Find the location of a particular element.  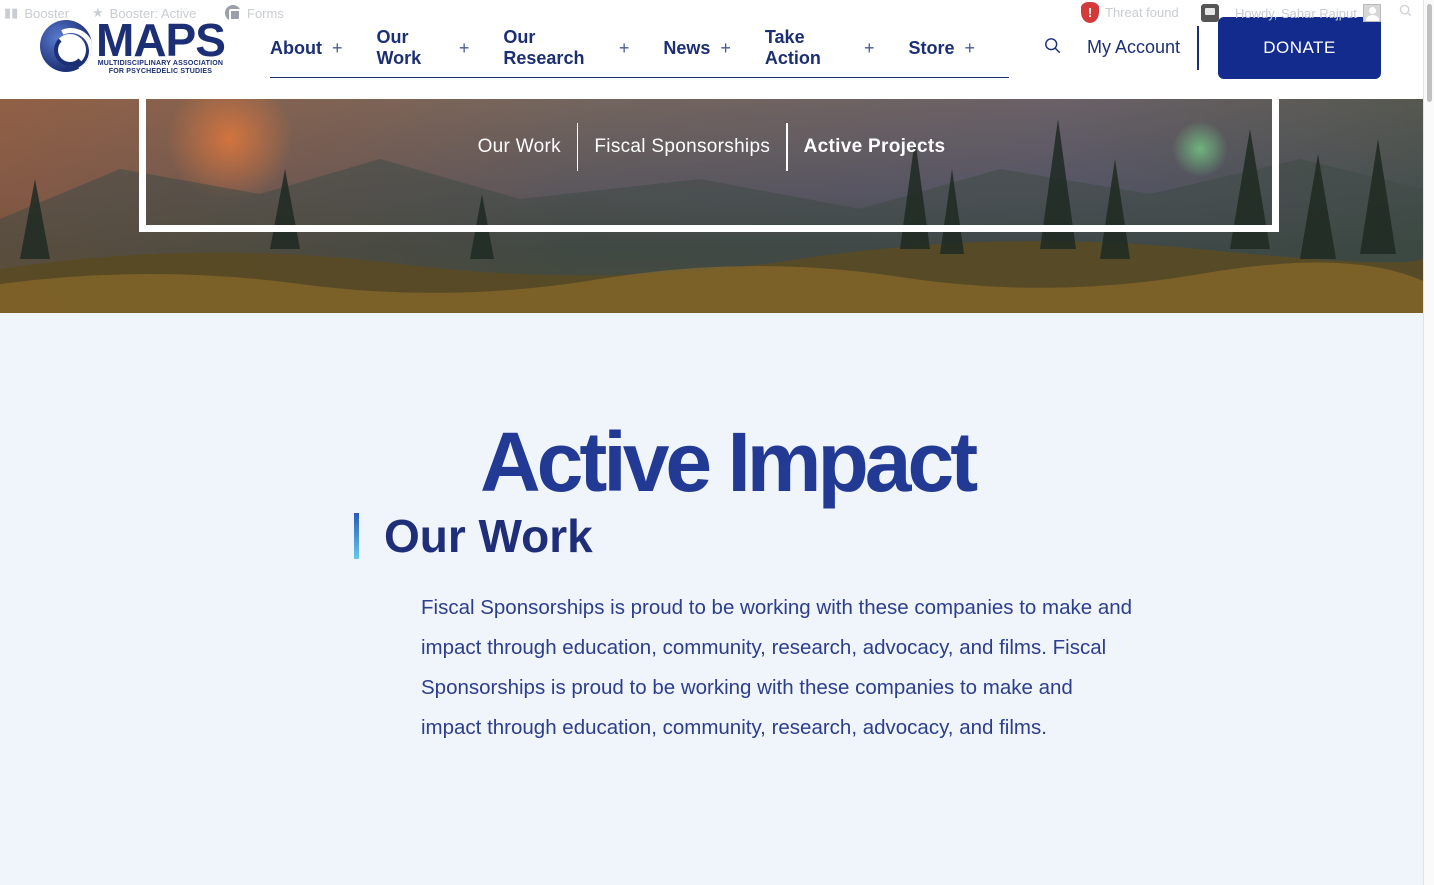

maps-logo-mark is located at coordinates (66, 46).